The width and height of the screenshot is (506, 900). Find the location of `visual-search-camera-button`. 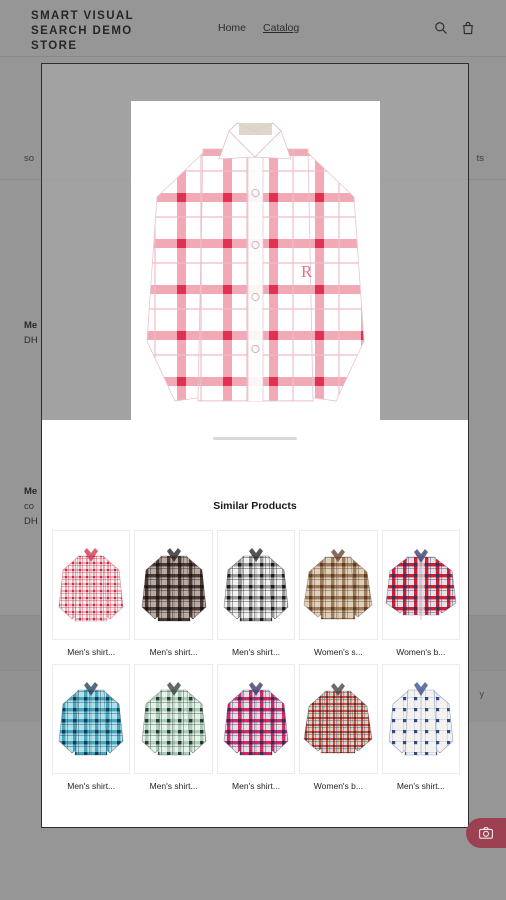

visual-search-camera-button is located at coordinates (486, 833).